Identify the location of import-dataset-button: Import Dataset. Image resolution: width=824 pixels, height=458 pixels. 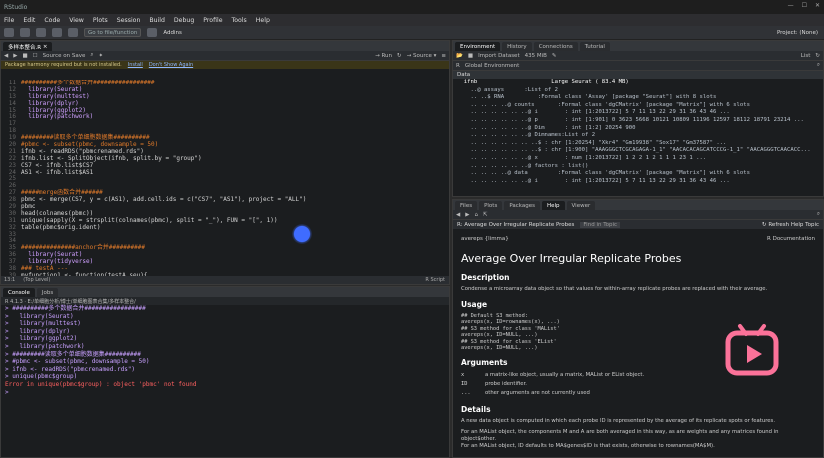
(499, 56).